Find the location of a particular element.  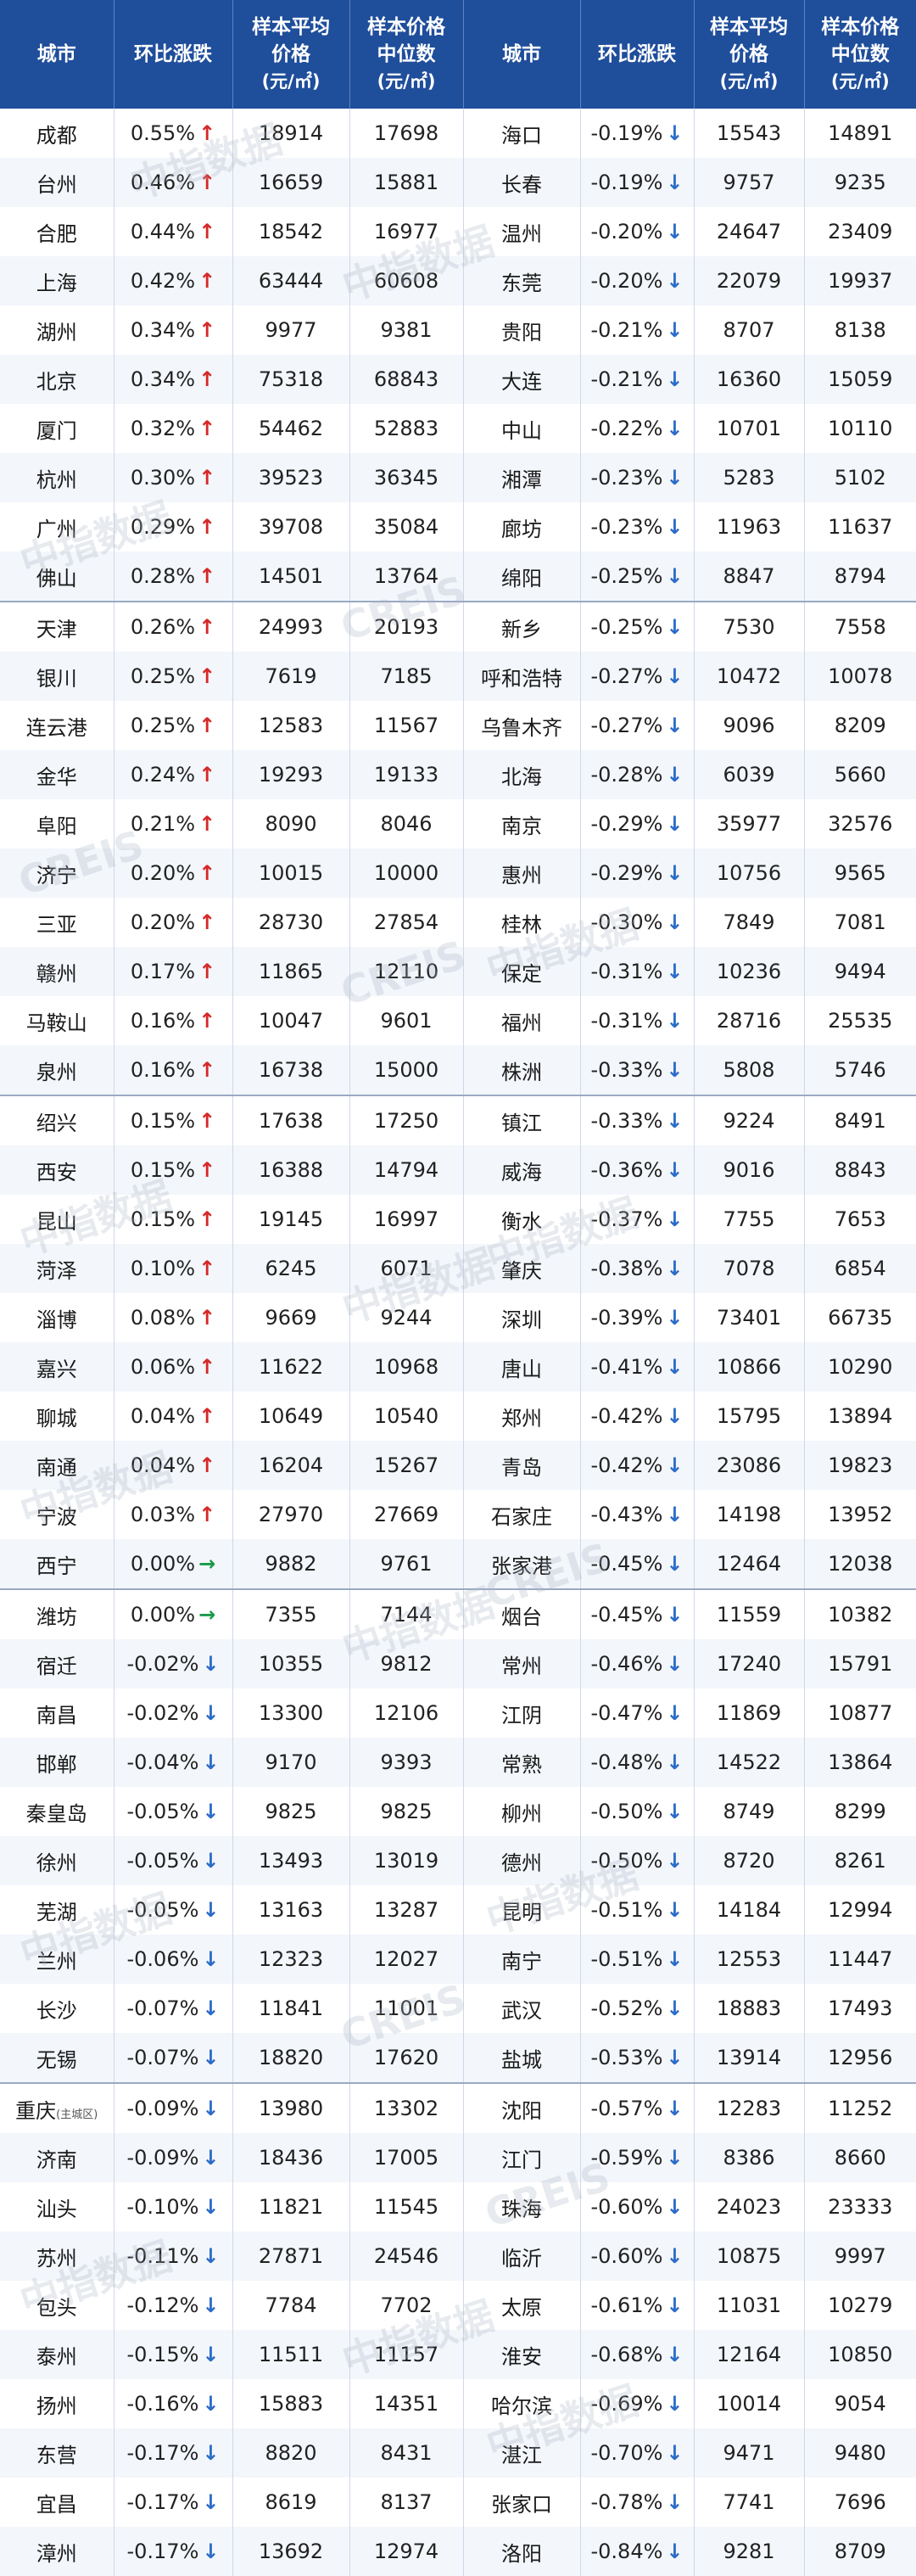

city-name: 厦门 is located at coordinates (57, 430).